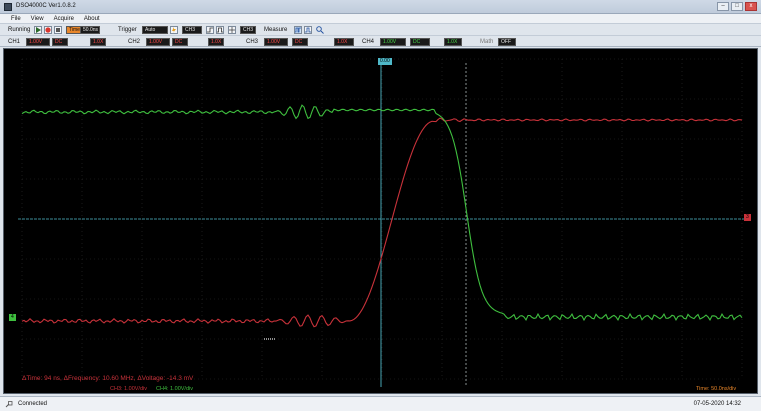  What do you see at coordinates (380, 403) in the screenshot?
I see `status-bar: Connected 07-05-2020 14:32` at bounding box center [380, 403].